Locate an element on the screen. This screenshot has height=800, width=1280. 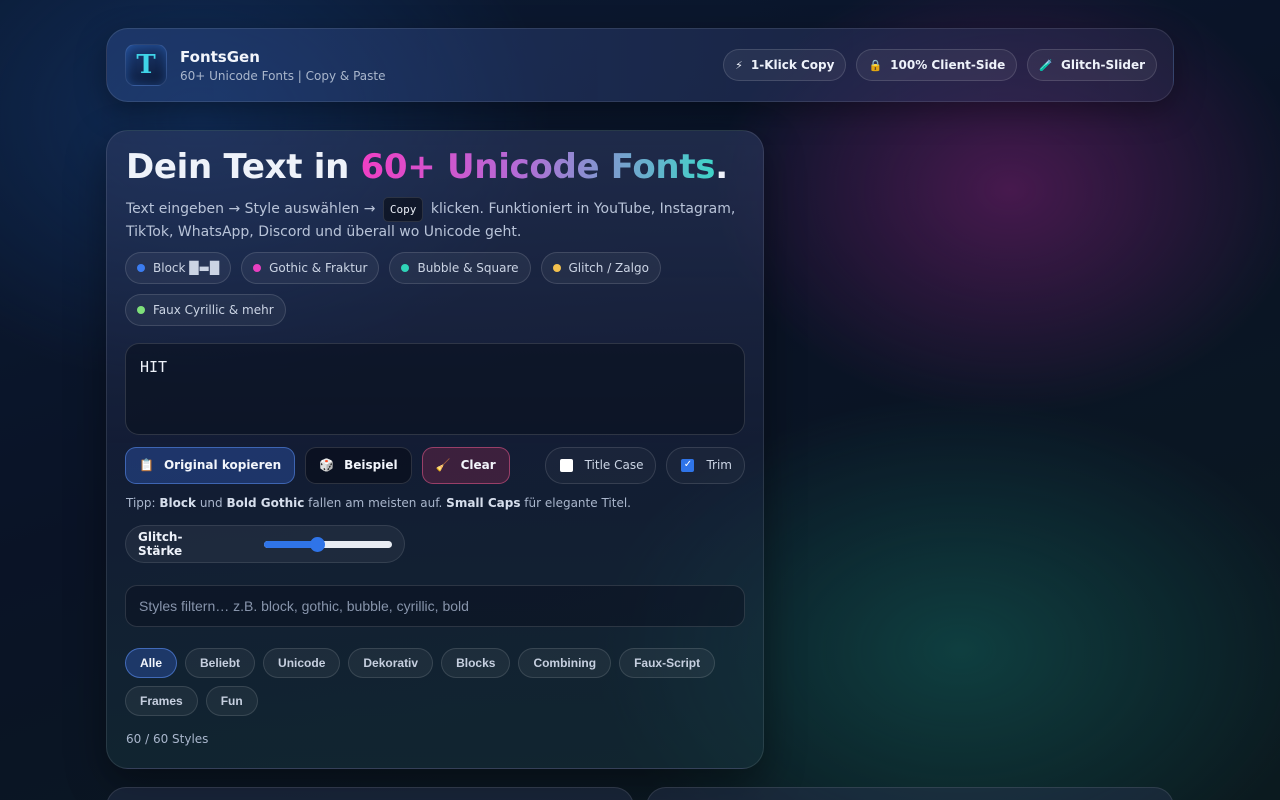
text-input: HIT is located at coordinates (435, 389).